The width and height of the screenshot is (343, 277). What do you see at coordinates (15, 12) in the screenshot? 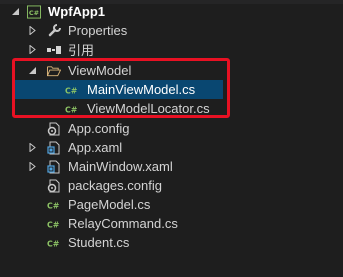
I see `collapse-arrow-icon` at bounding box center [15, 12].